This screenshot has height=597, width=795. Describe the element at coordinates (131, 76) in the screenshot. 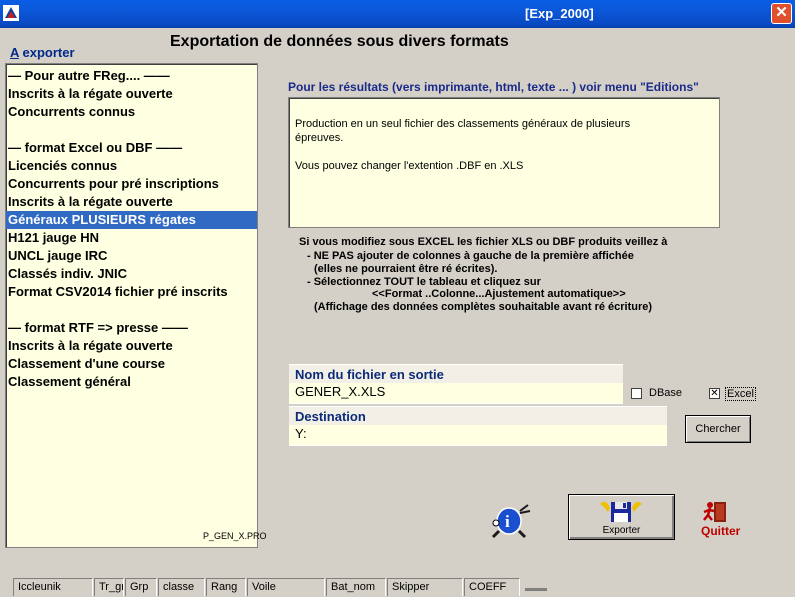

I see `list-item: — Pour autre FReg.... ——` at that location.